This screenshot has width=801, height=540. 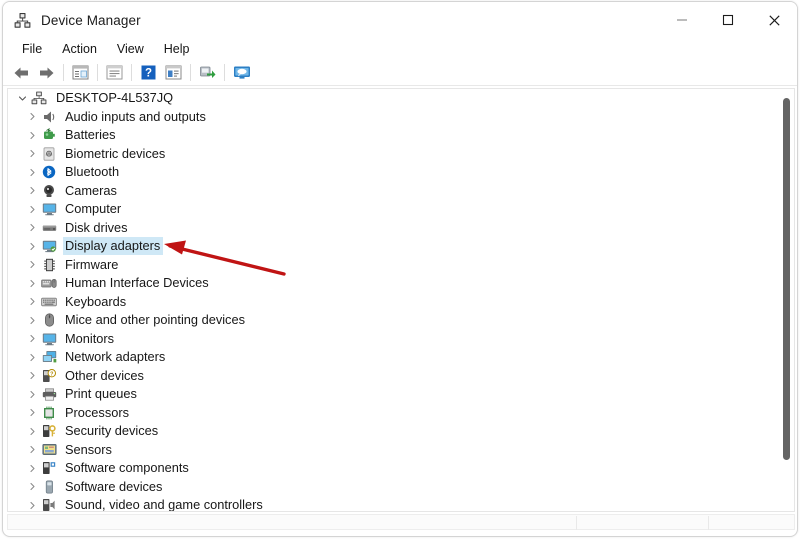 I want to click on speaker-icon, so click(x=49, y=117).